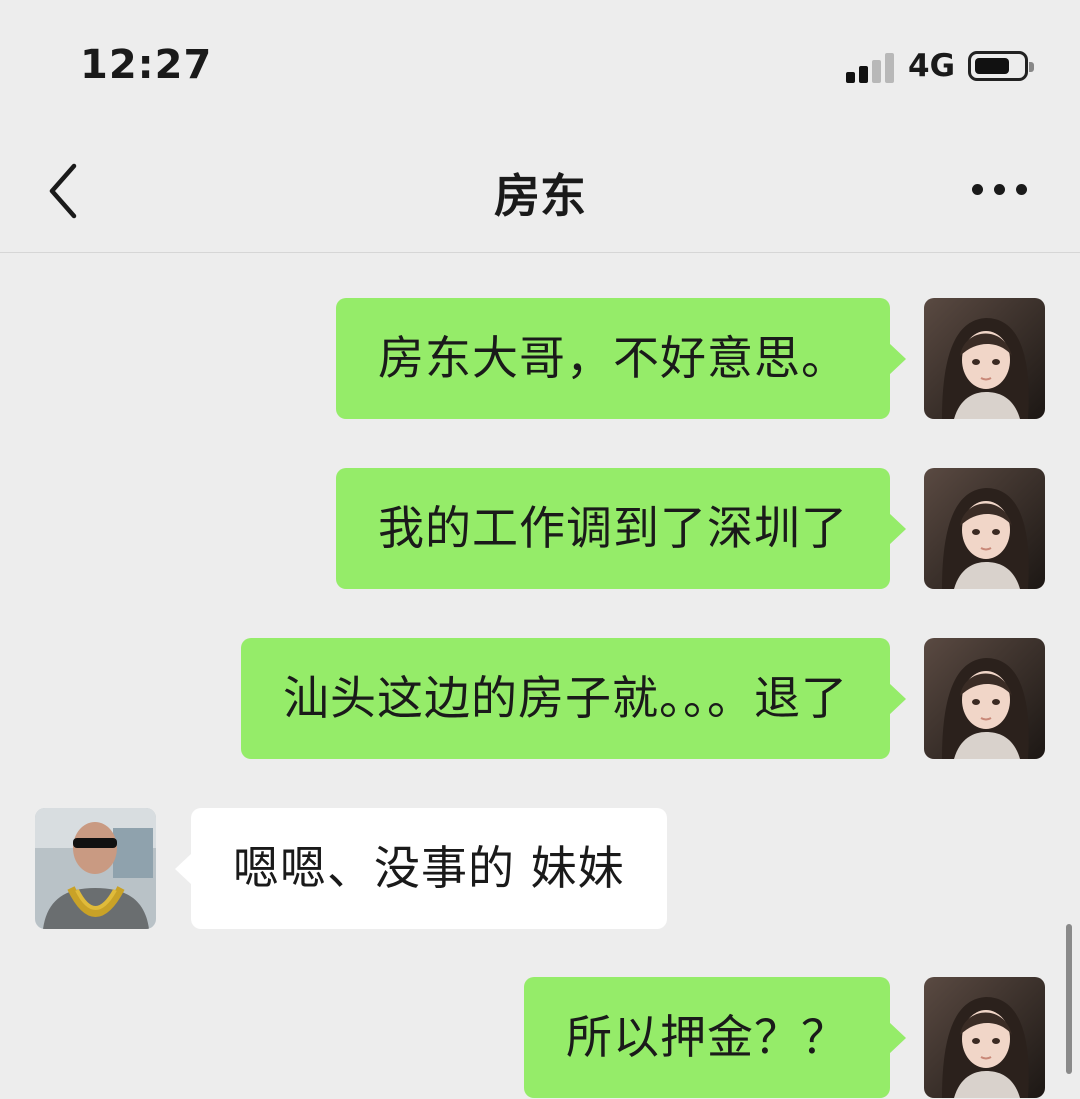 The width and height of the screenshot is (1080, 1099). I want to click on landlord-avatar, so click(95, 868).